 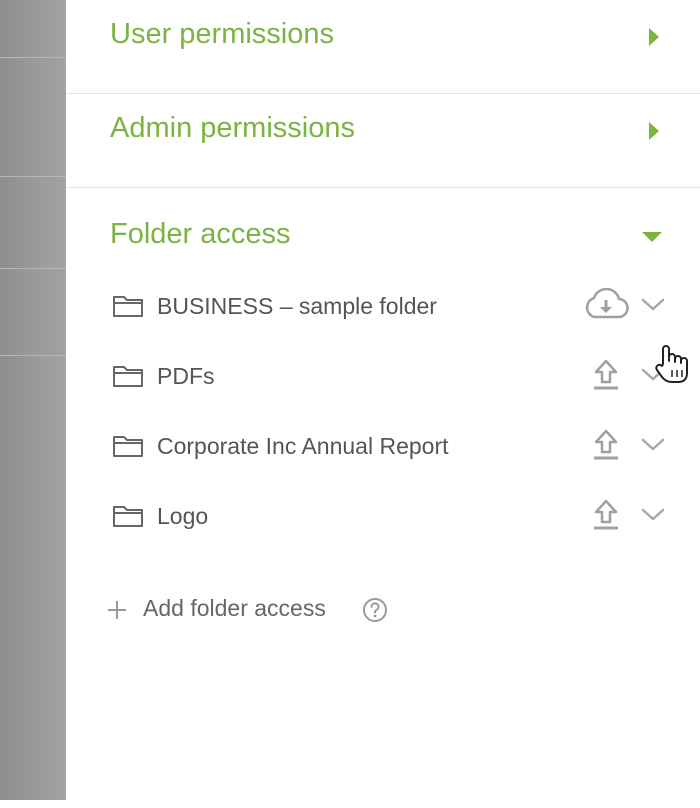 I want to click on section-user-permissions: User permissions, so click(x=383, y=47).